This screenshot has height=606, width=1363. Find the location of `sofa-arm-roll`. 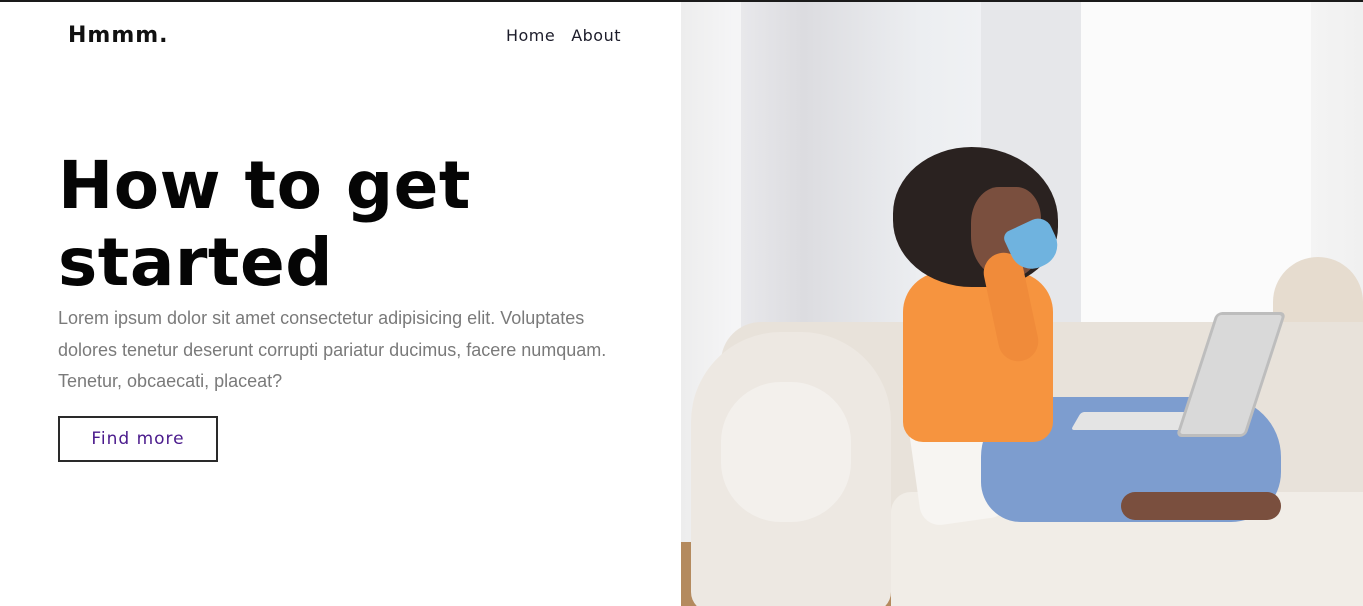

sofa-arm-roll is located at coordinates (786, 452).